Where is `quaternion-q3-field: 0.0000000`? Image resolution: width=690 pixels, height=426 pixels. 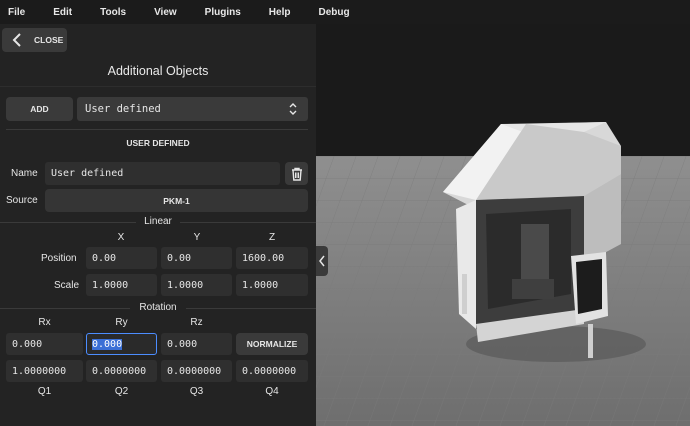
quaternion-q3-field: 0.0000000 is located at coordinates (196, 371).